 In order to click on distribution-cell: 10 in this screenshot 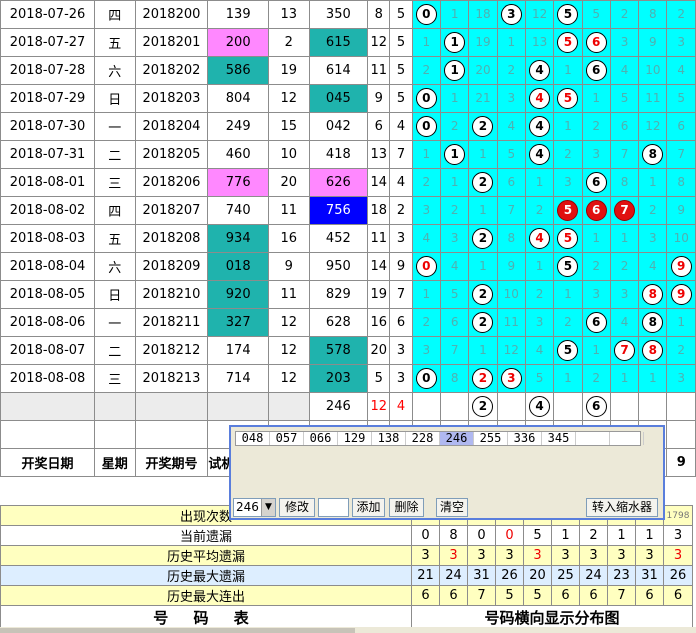, I will do `click(681, 238)`.